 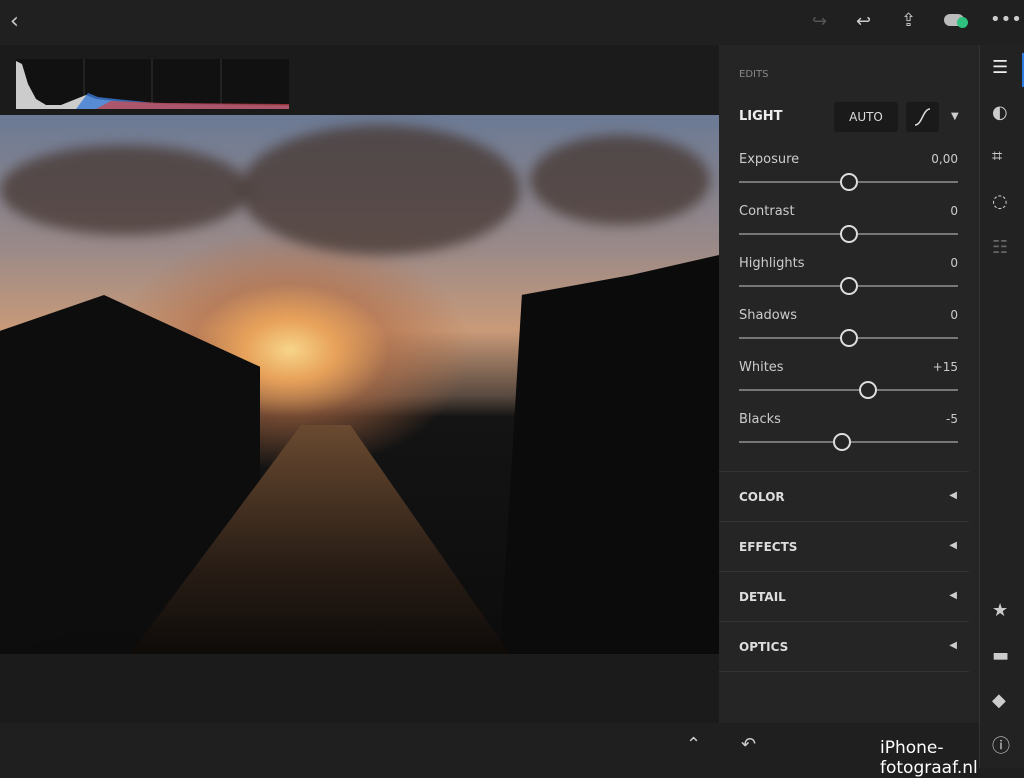 I want to click on slider-whites: Whites +15, so click(x=848, y=382).